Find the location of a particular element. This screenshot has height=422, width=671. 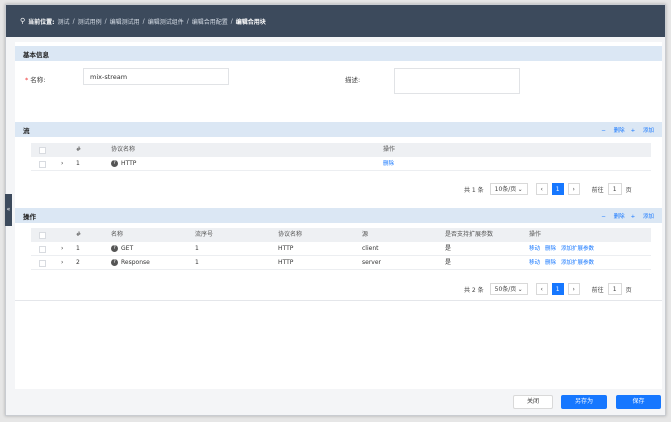

table-row: › 1 ? HTTP 删除 is located at coordinates (341, 164).